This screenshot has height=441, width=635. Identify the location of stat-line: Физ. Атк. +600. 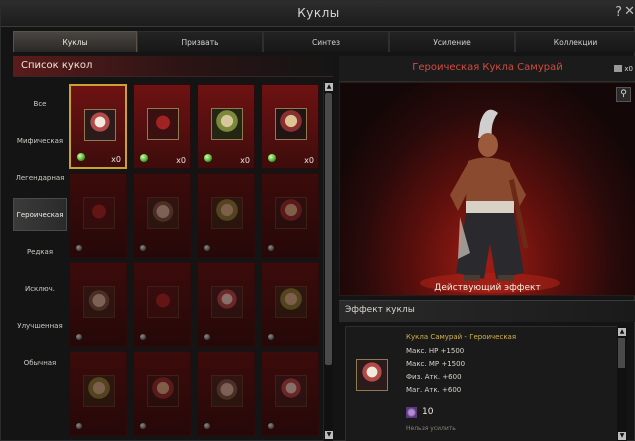
(434, 377).